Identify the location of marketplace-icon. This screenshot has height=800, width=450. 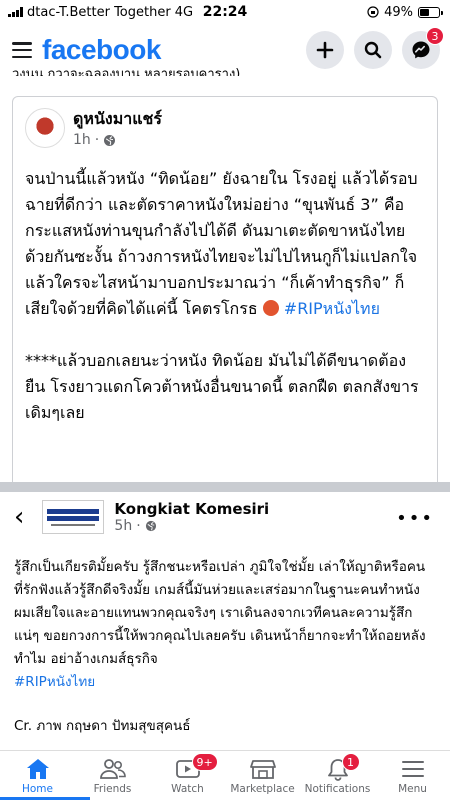
(262, 769).